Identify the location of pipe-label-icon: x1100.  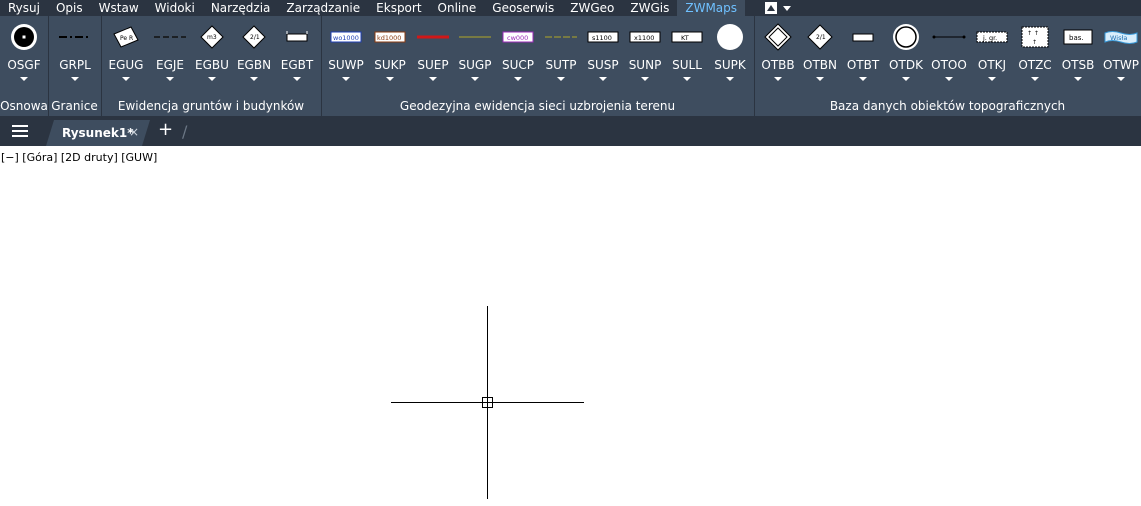
(645, 37).